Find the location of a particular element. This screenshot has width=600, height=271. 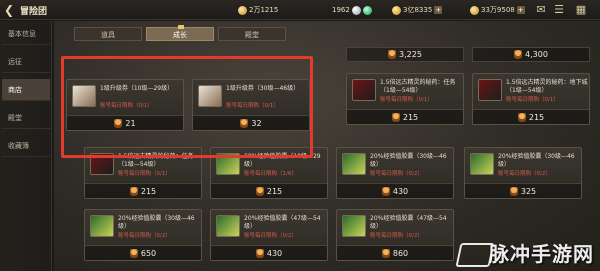

item-name: 20%经验值胶囊（47级—54级） is located at coordinates (282, 222).